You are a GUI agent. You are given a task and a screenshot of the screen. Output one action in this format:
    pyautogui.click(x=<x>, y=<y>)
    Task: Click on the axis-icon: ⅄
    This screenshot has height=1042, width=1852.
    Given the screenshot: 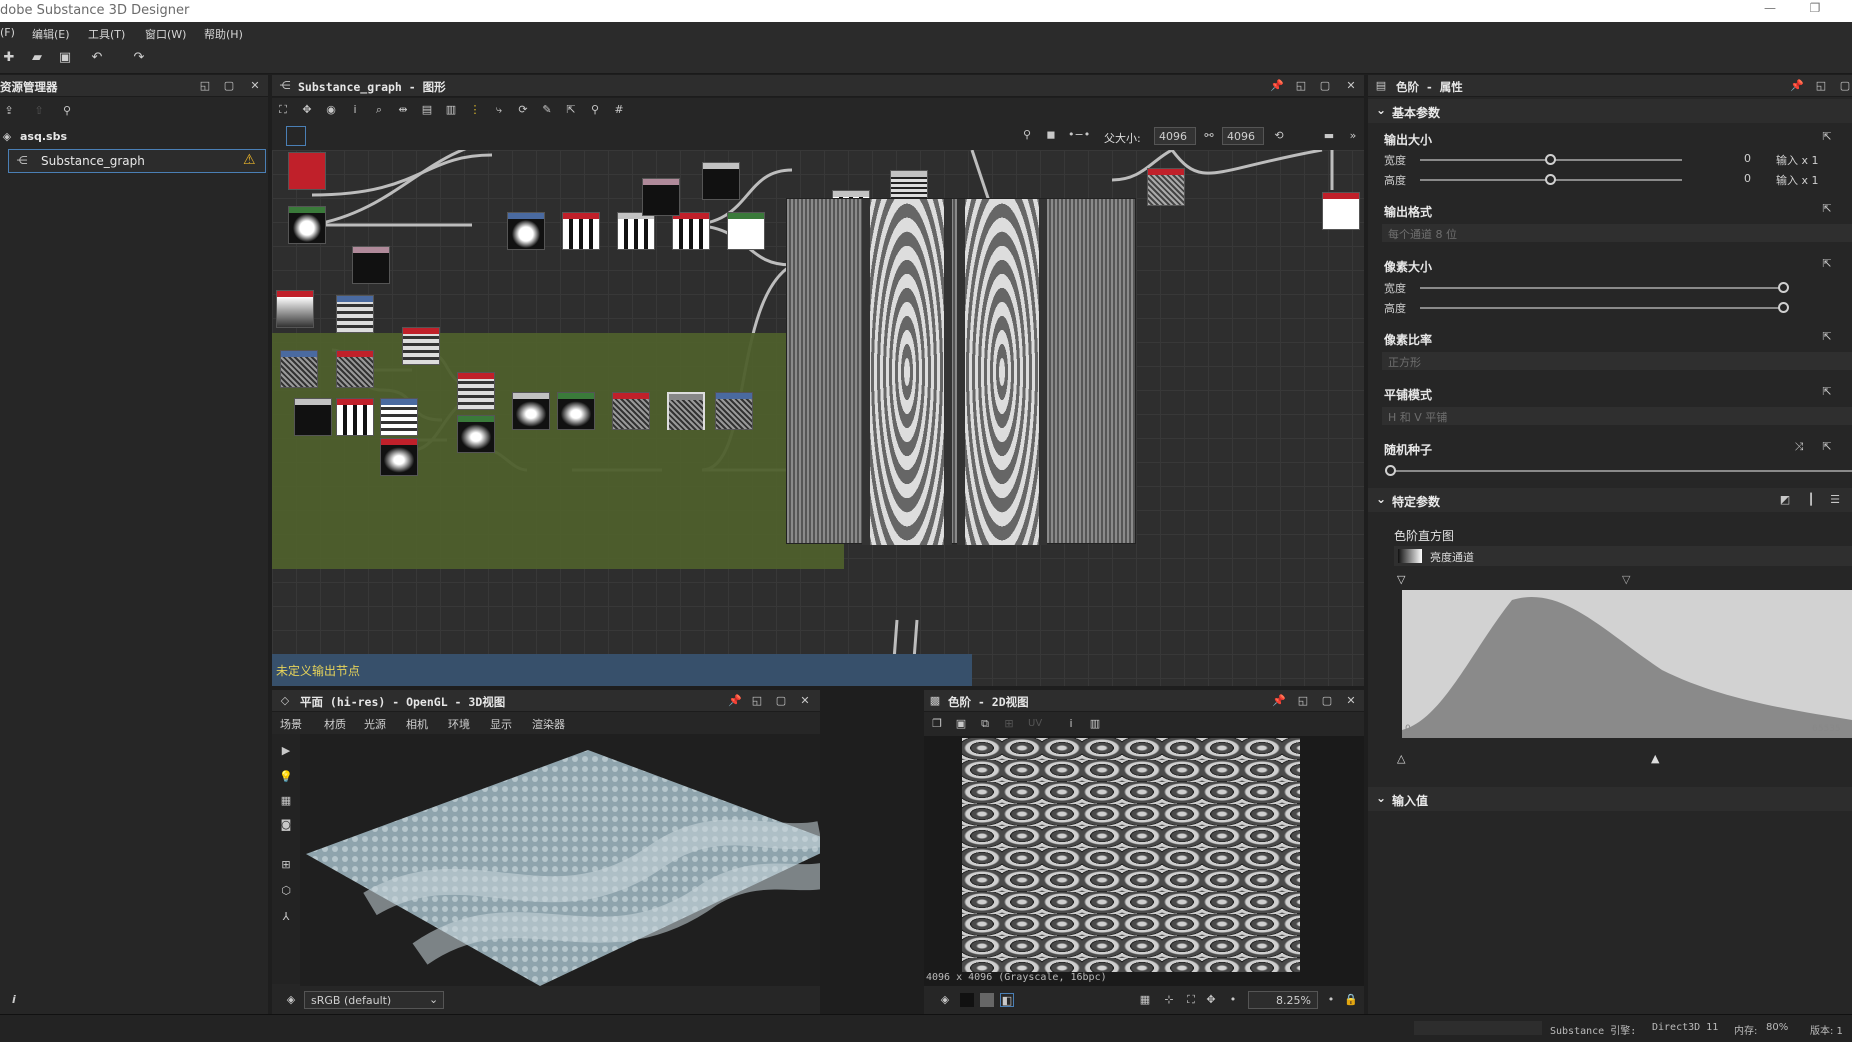 What is the action you would take?
    pyautogui.click(x=286, y=917)
    